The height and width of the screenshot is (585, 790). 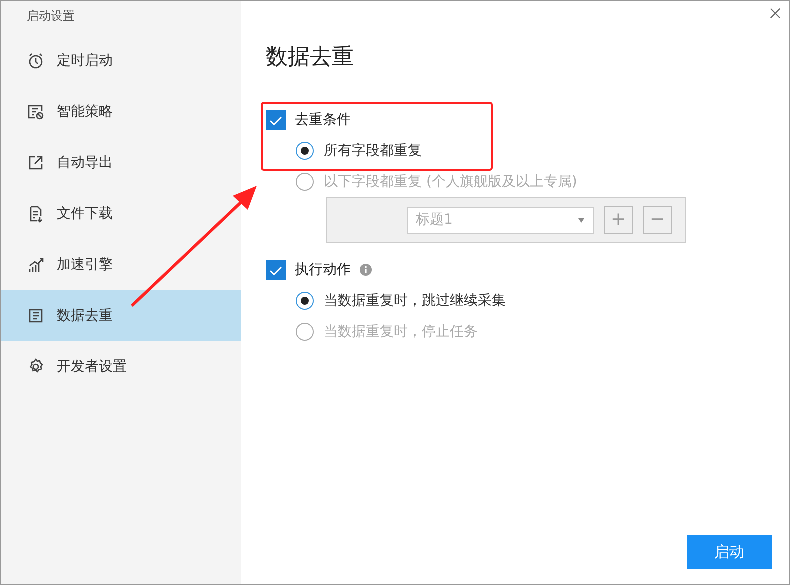 What do you see at coordinates (121, 60) in the screenshot?
I see `sidebar-item: 定时启动` at bounding box center [121, 60].